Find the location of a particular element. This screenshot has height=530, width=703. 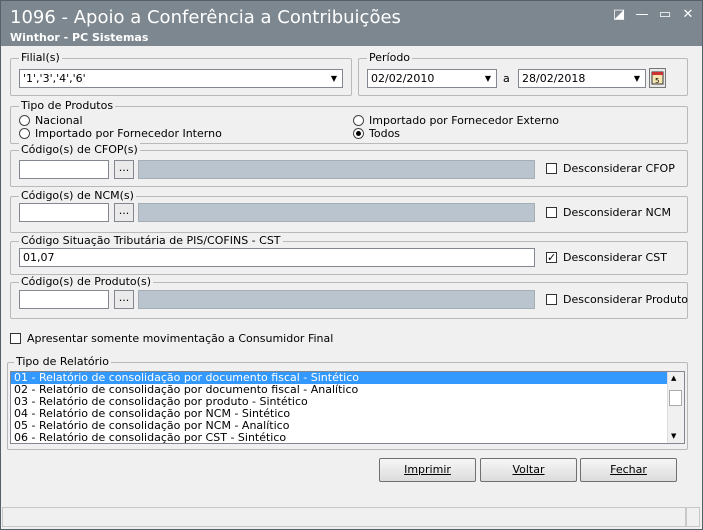

close-button-label: Fechar is located at coordinates (628, 469).